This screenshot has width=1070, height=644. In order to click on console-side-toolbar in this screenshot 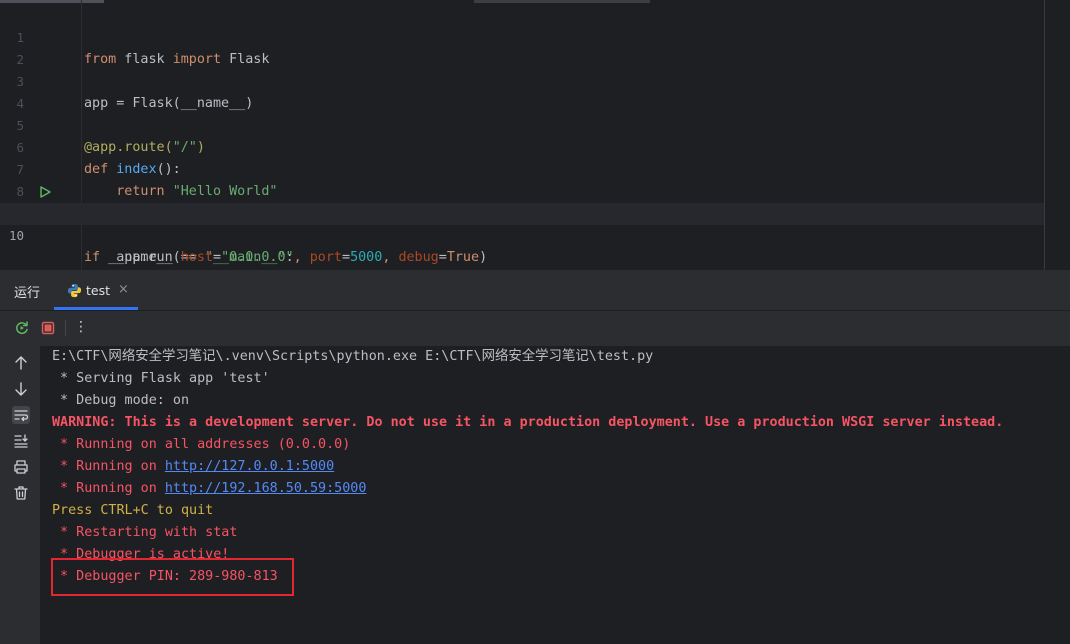, I will do `click(20, 495)`.